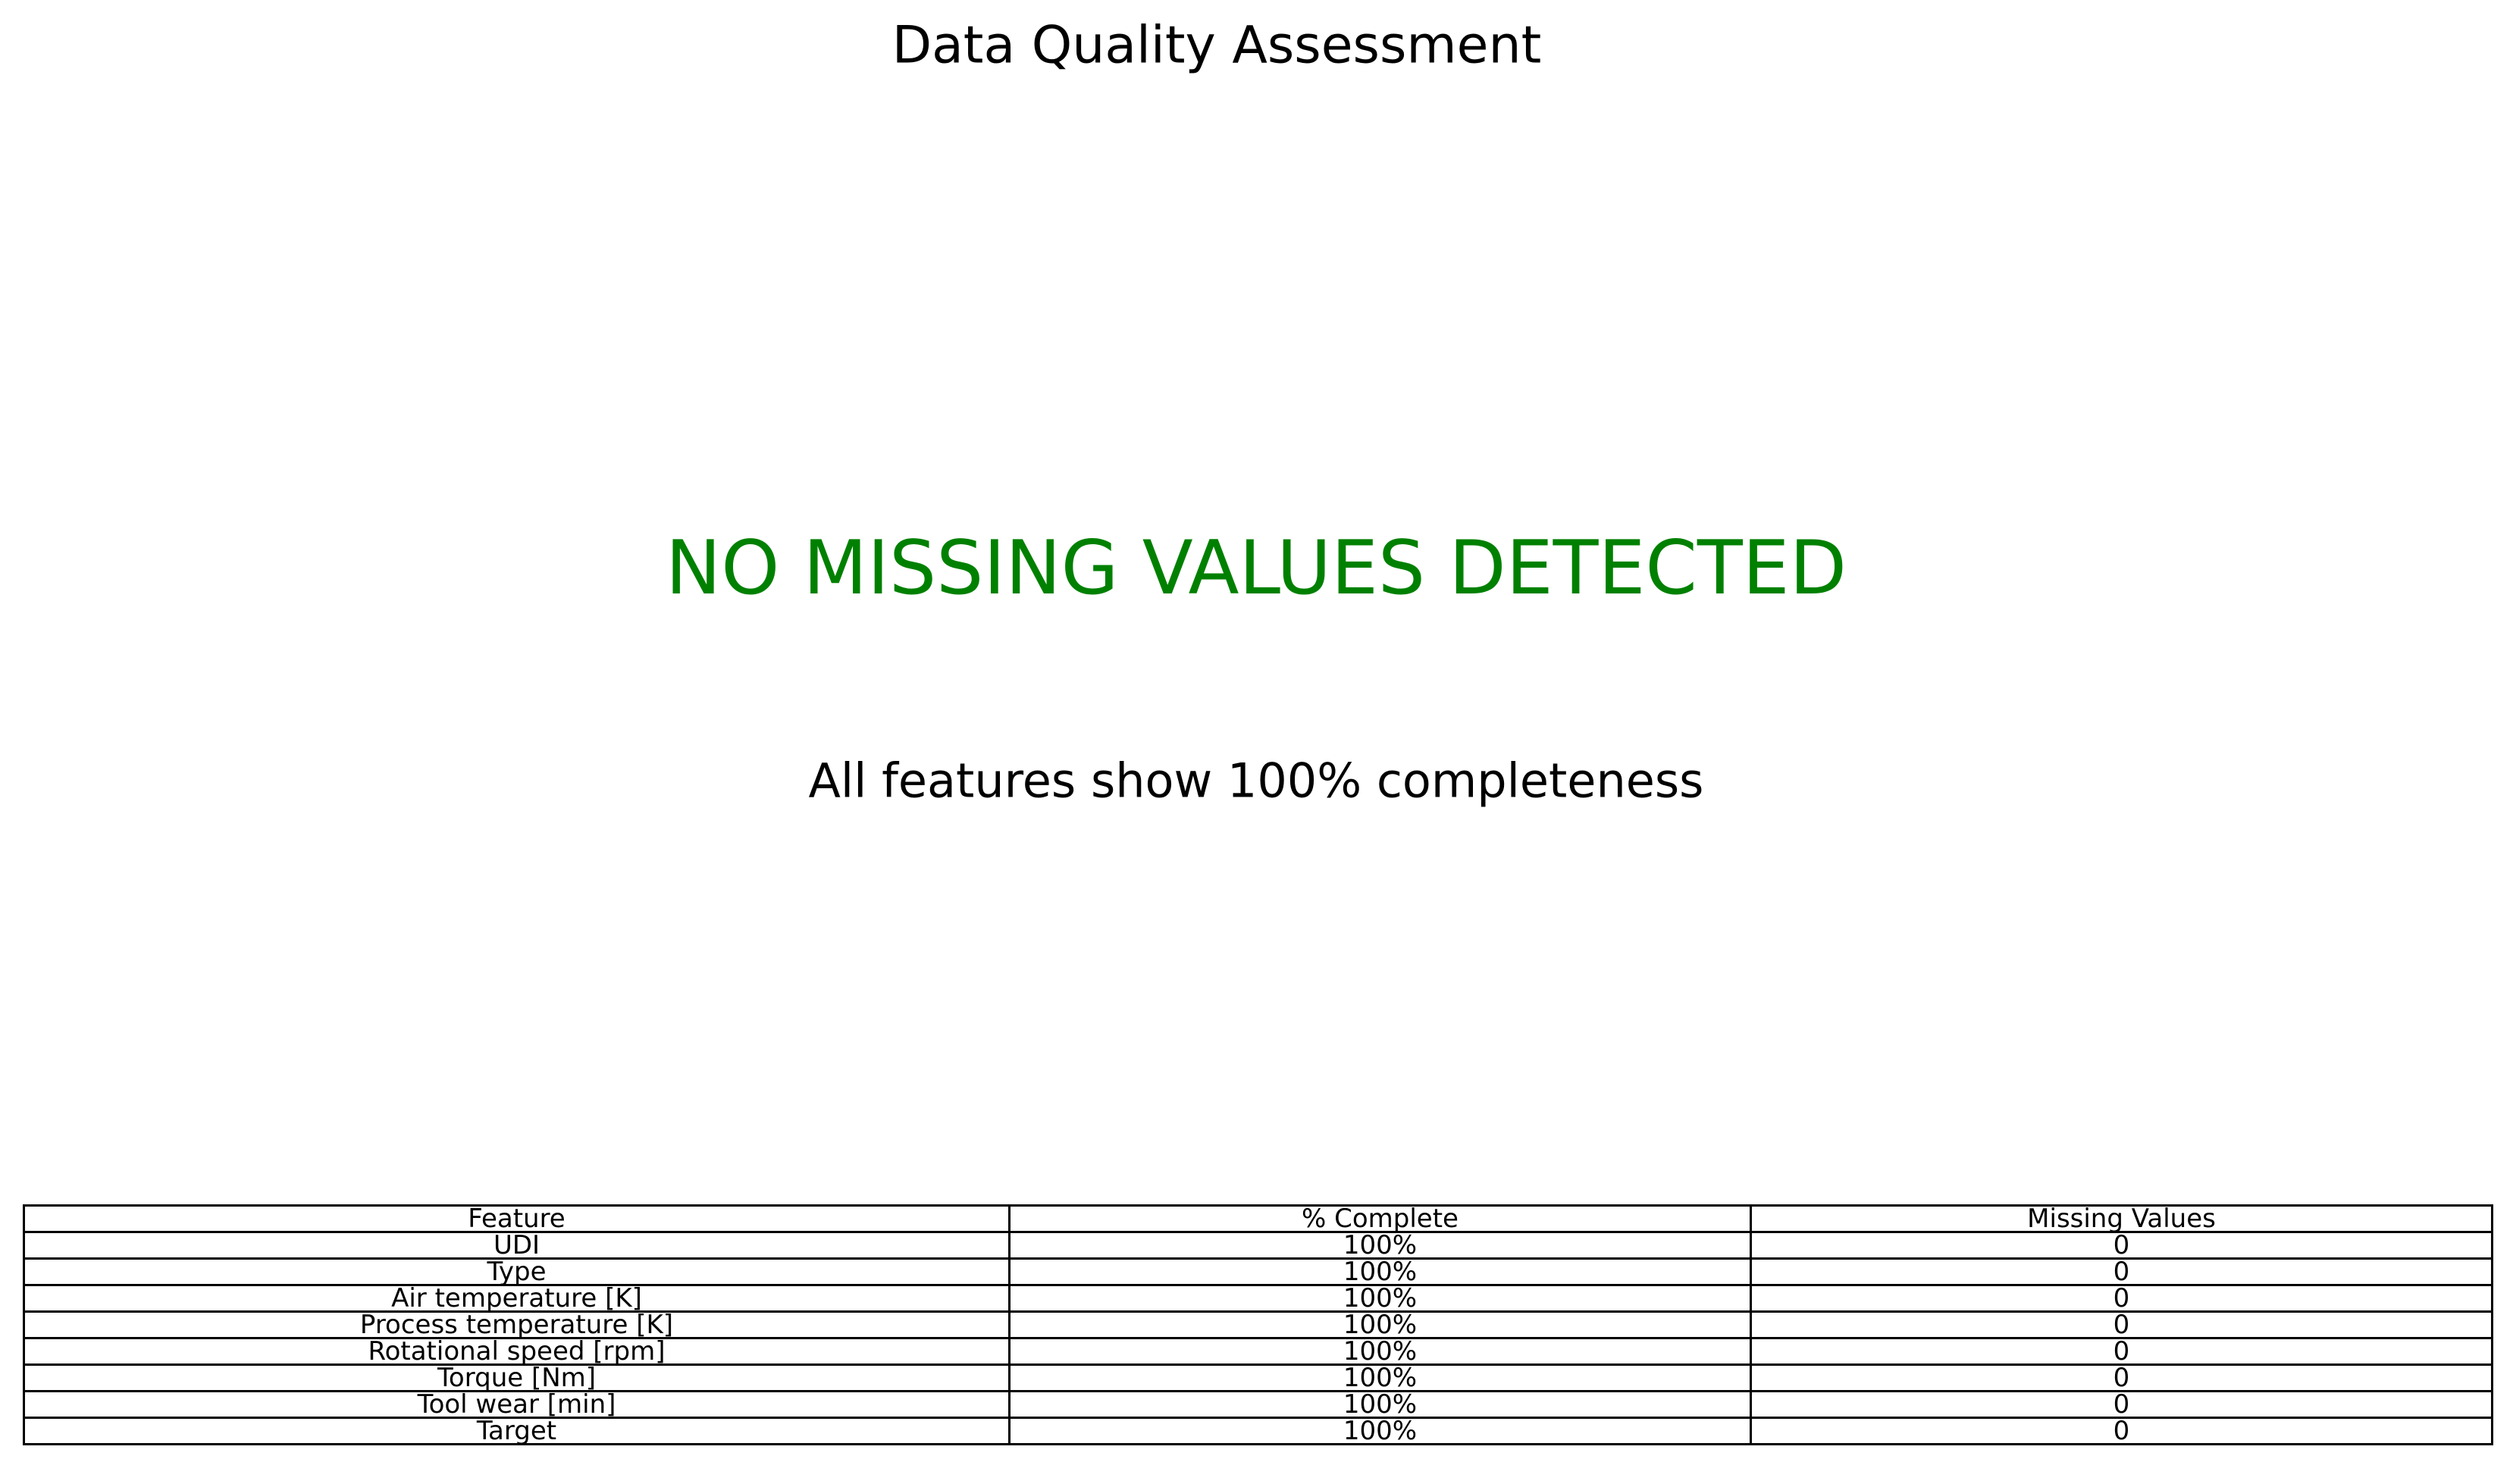 The height and width of the screenshot is (1484, 2513). I want to click on table-cell: UDI, so click(517, 1245).